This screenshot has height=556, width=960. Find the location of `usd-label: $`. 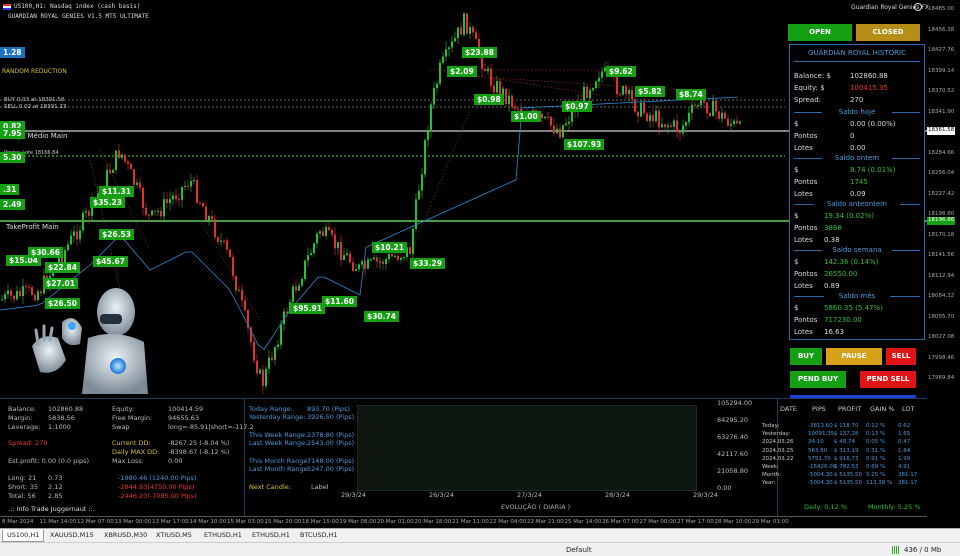

usd-label: $ is located at coordinates (796, 216).